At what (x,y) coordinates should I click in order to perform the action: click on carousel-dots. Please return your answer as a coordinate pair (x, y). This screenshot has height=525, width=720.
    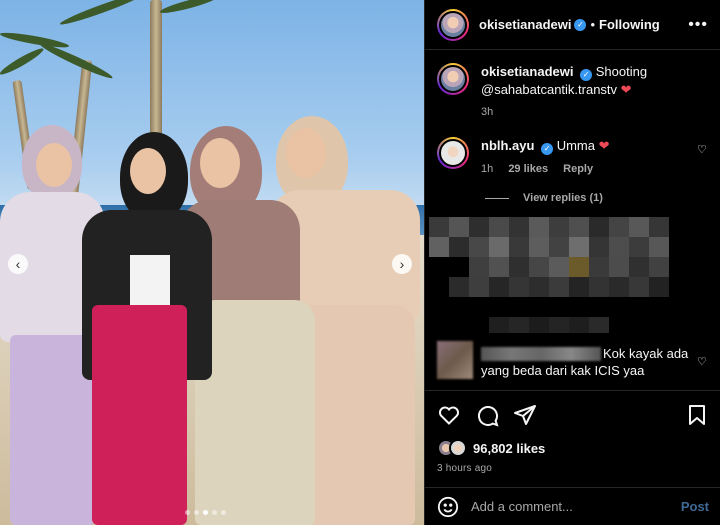
    Looking at the image, I should click on (205, 512).